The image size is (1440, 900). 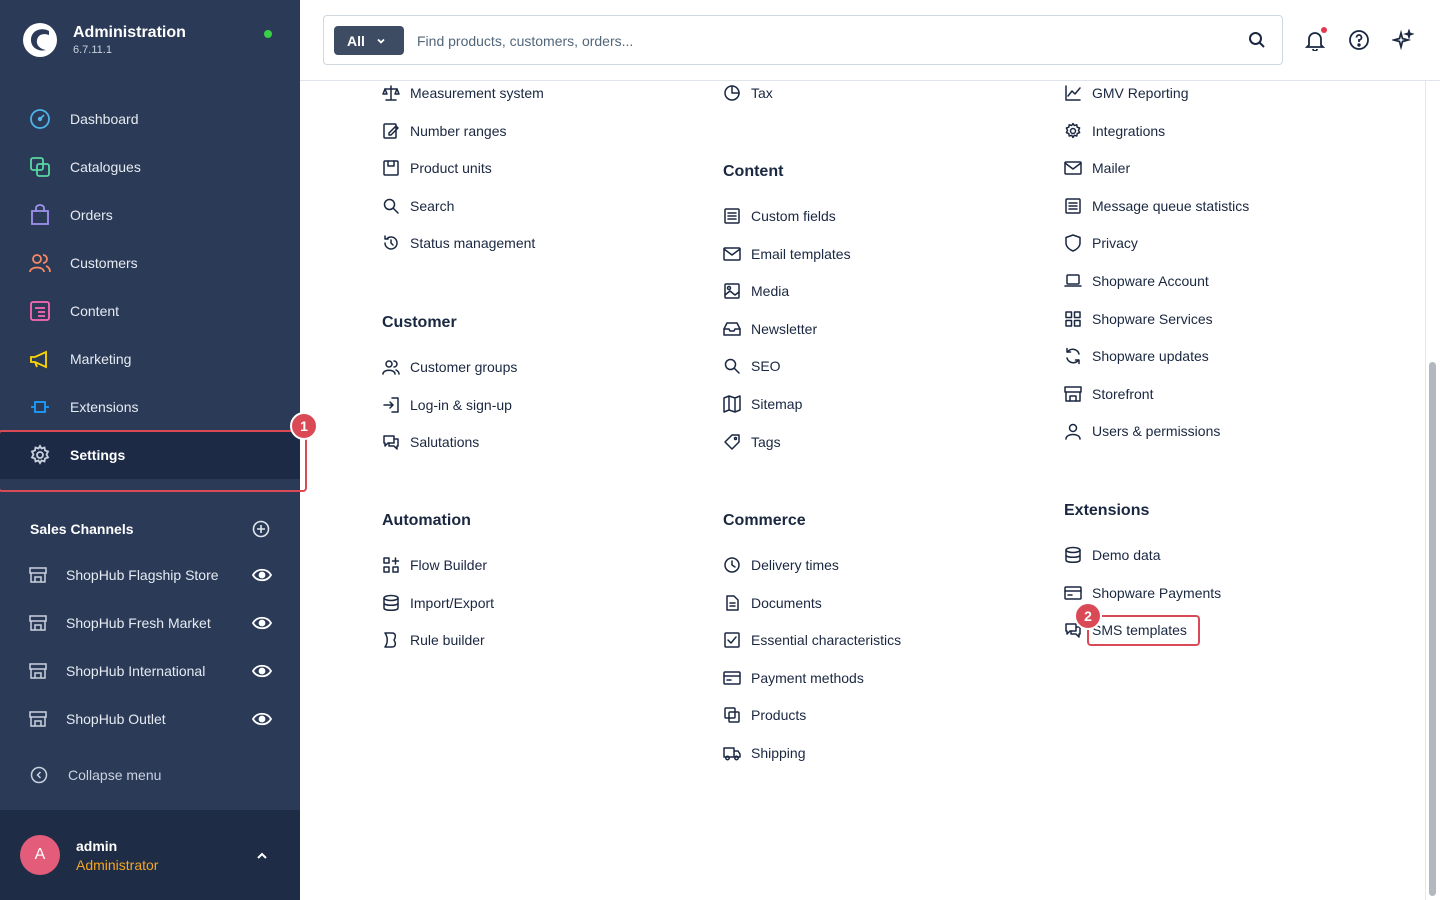 I want to click on sales-channel-item: ShopHub Fresh Market, so click(x=150, y=623).